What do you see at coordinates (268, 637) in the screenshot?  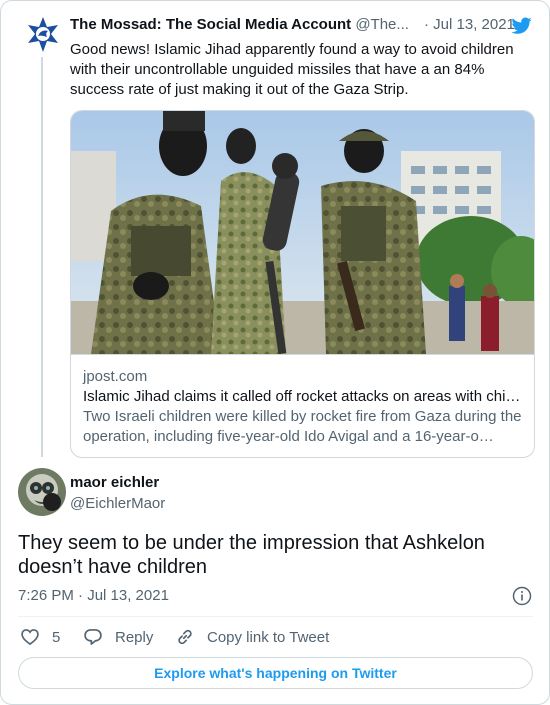 I see `copy-link-label: Copy link to Tweet` at bounding box center [268, 637].